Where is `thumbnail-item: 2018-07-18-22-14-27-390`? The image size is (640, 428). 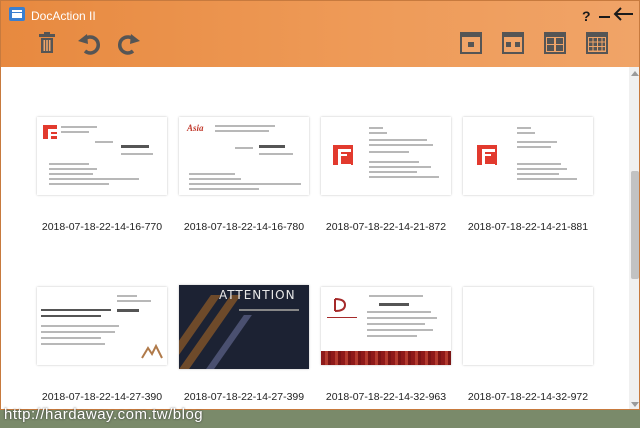
thumbnail-item: 2018-07-18-22-14-27-390 is located at coordinates (102, 345).